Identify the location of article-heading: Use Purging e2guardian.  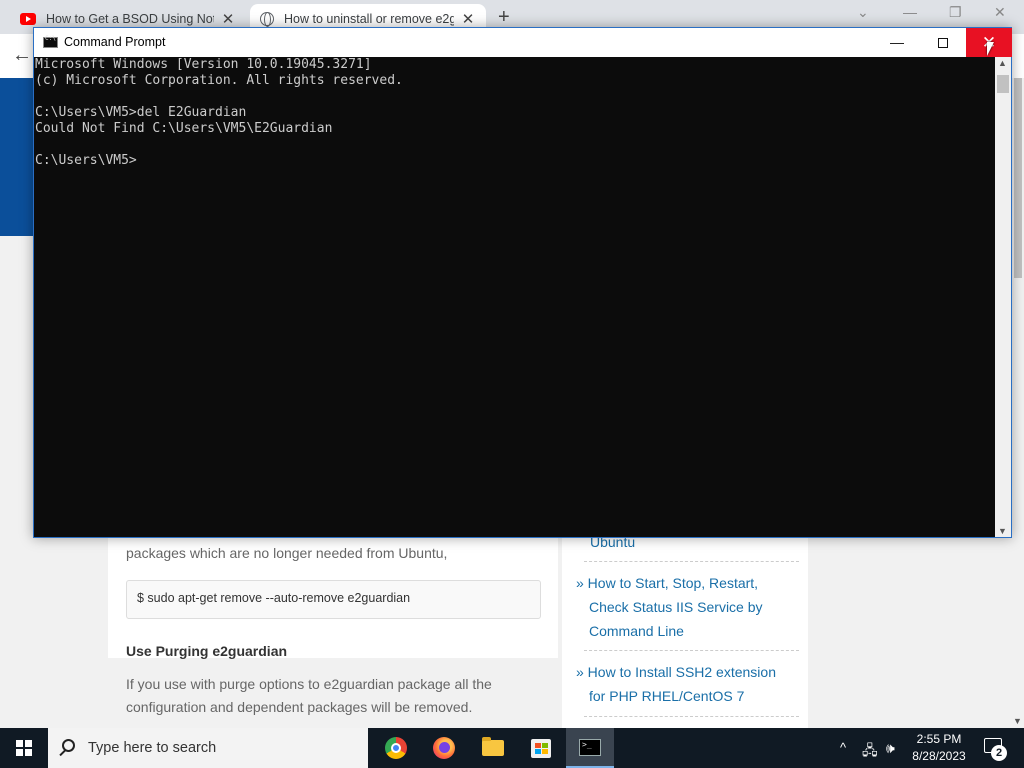
(207, 651).